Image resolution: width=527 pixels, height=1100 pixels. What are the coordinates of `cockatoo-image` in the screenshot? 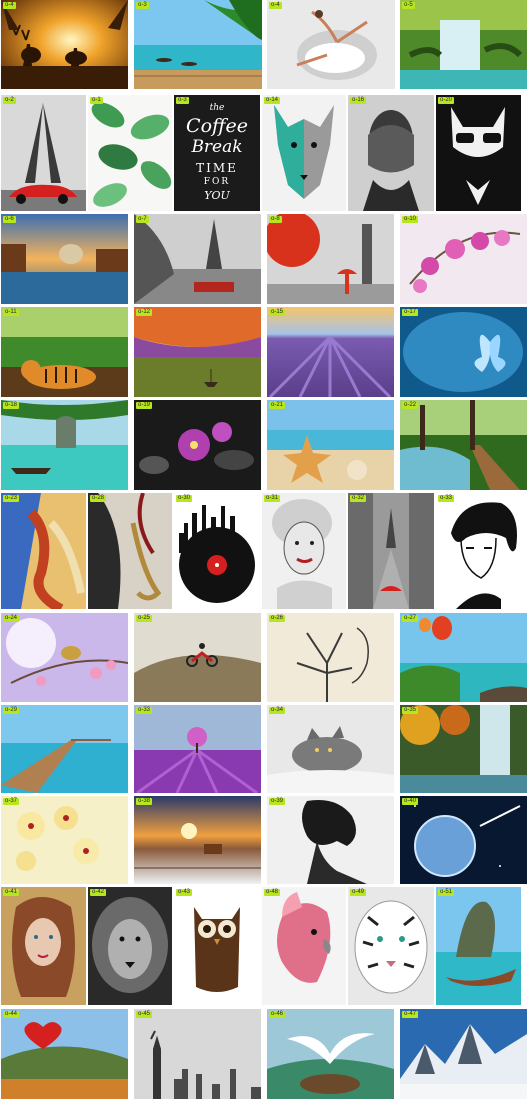 It's located at (304, 946).